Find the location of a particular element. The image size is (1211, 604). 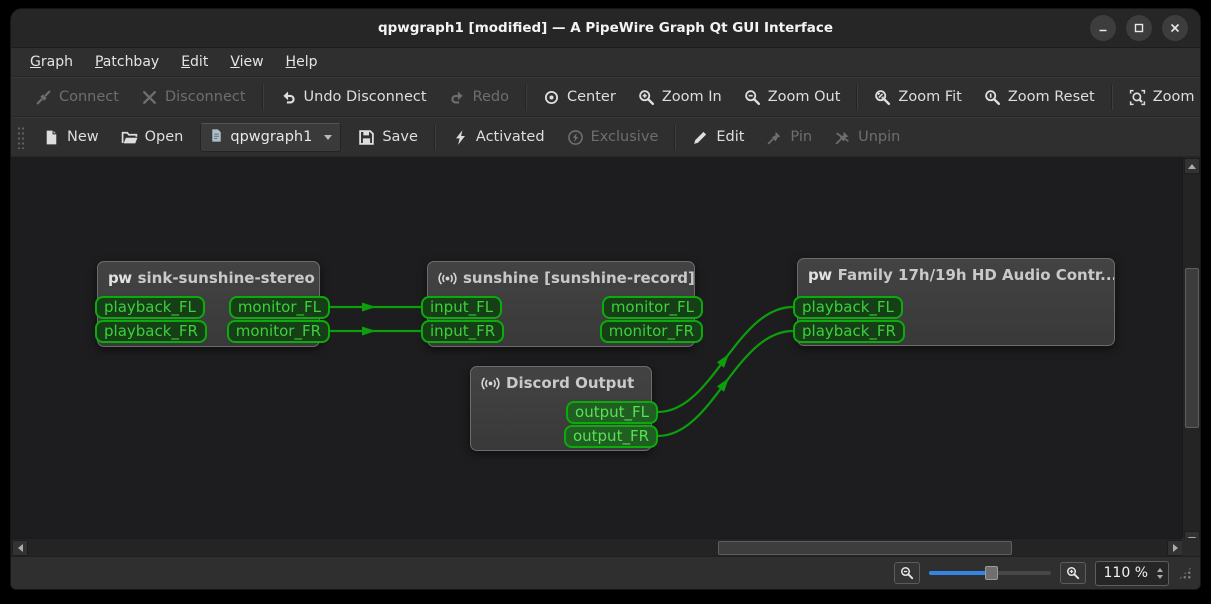

activated-toggle: Activated is located at coordinates (498, 137).